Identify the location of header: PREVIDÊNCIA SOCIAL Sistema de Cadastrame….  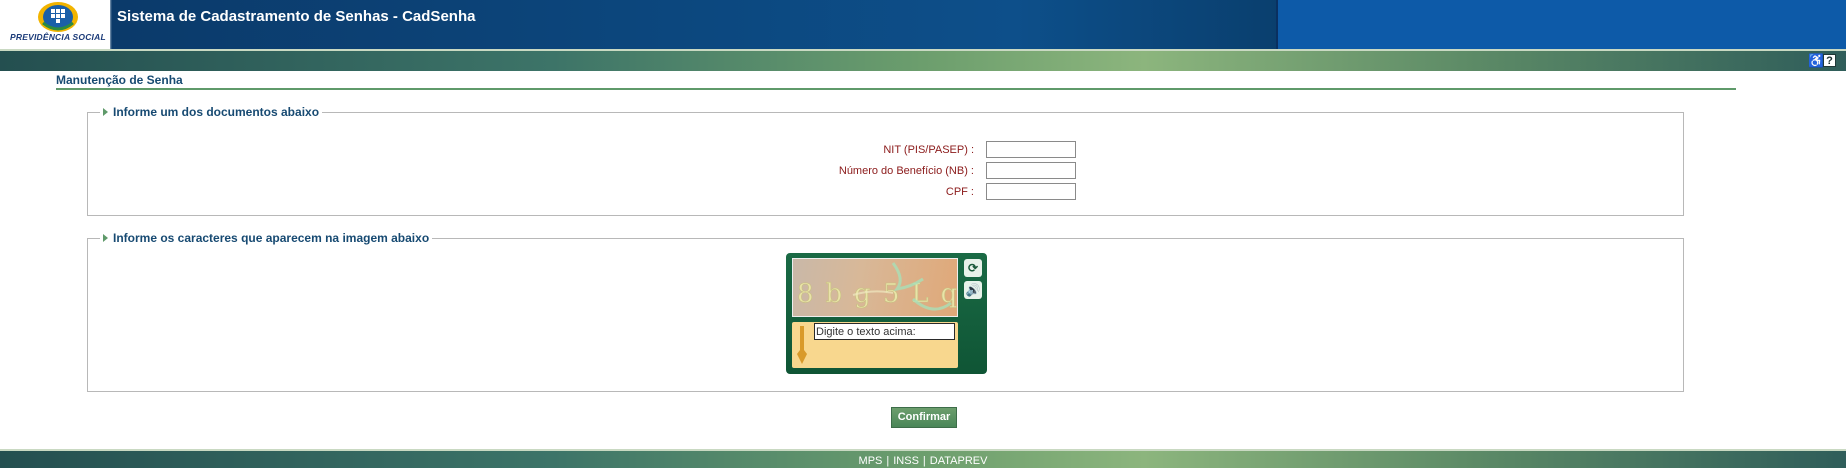
(923, 24).